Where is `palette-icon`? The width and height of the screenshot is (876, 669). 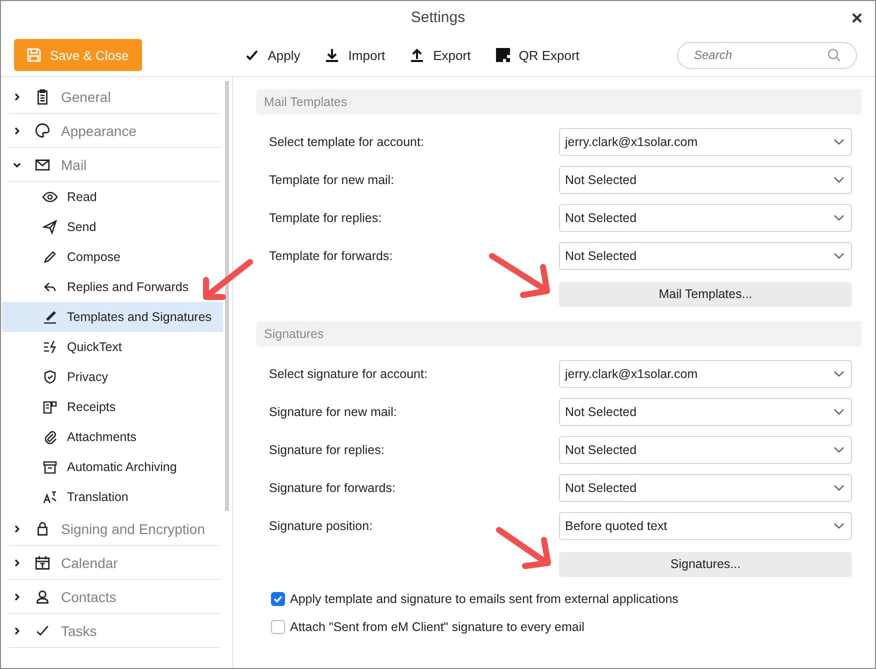 palette-icon is located at coordinates (42, 130).